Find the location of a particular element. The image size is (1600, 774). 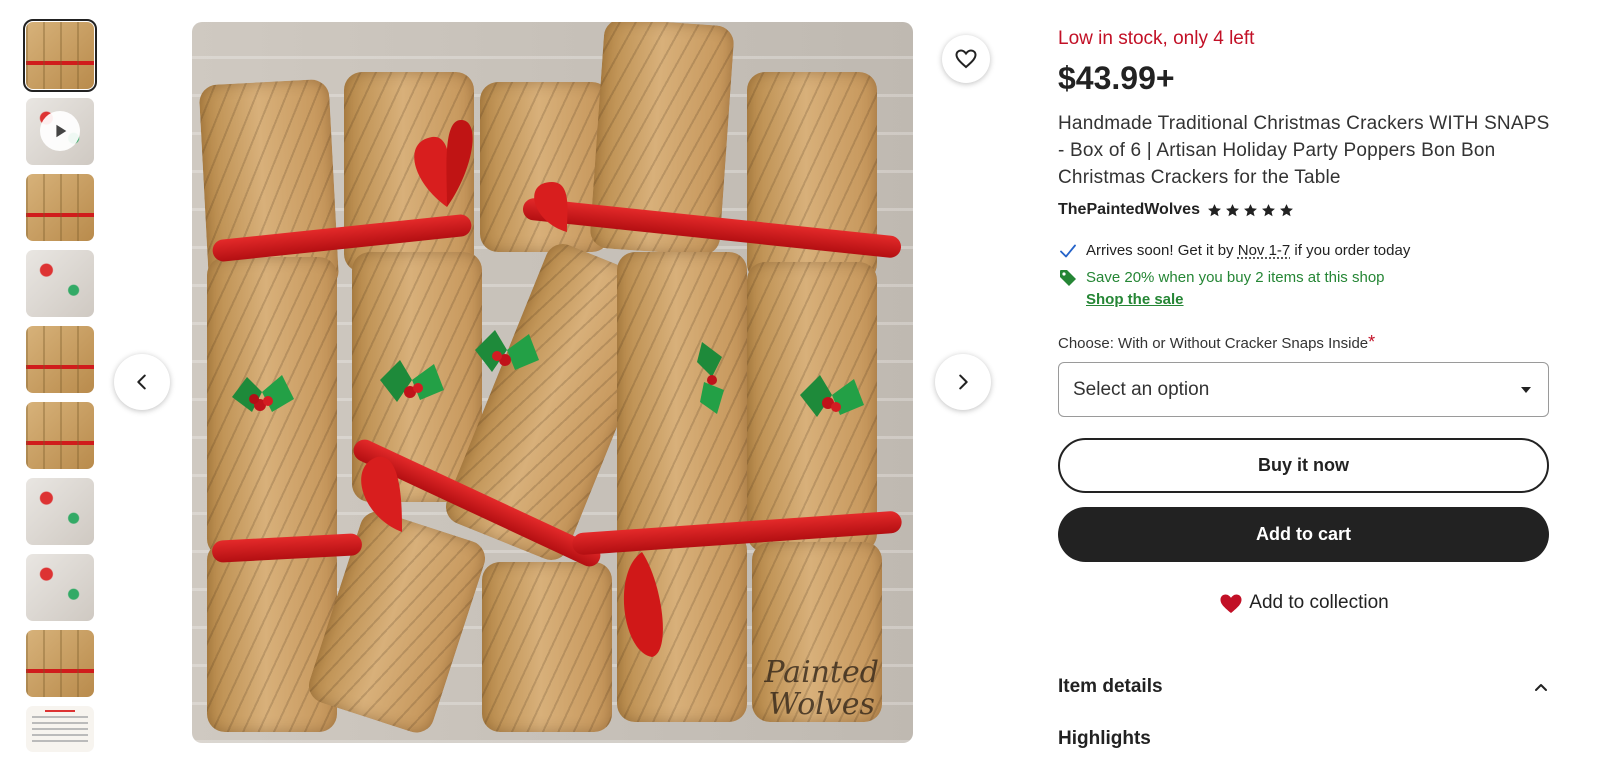

chevron-left-icon is located at coordinates (141, 382).